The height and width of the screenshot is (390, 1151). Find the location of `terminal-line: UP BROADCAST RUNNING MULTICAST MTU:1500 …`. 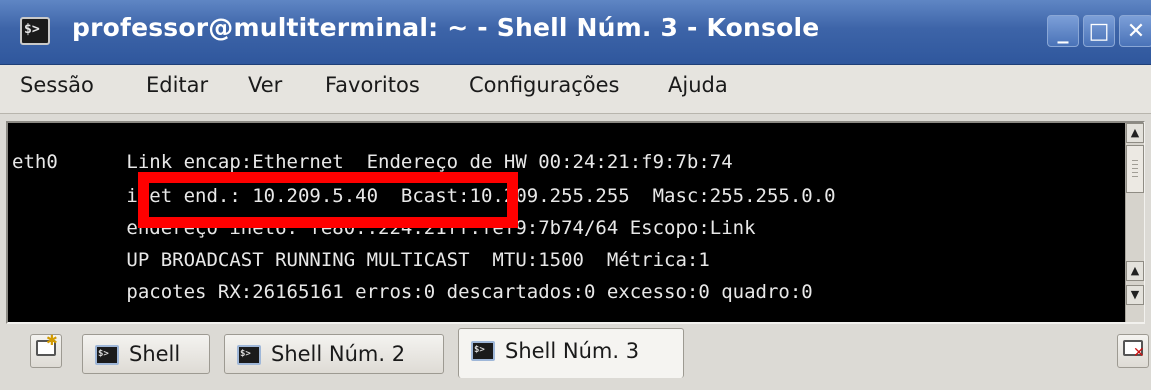

terminal-line: UP BROADCAST RUNNING MULTICAST MTU:1500 … is located at coordinates (361, 260).